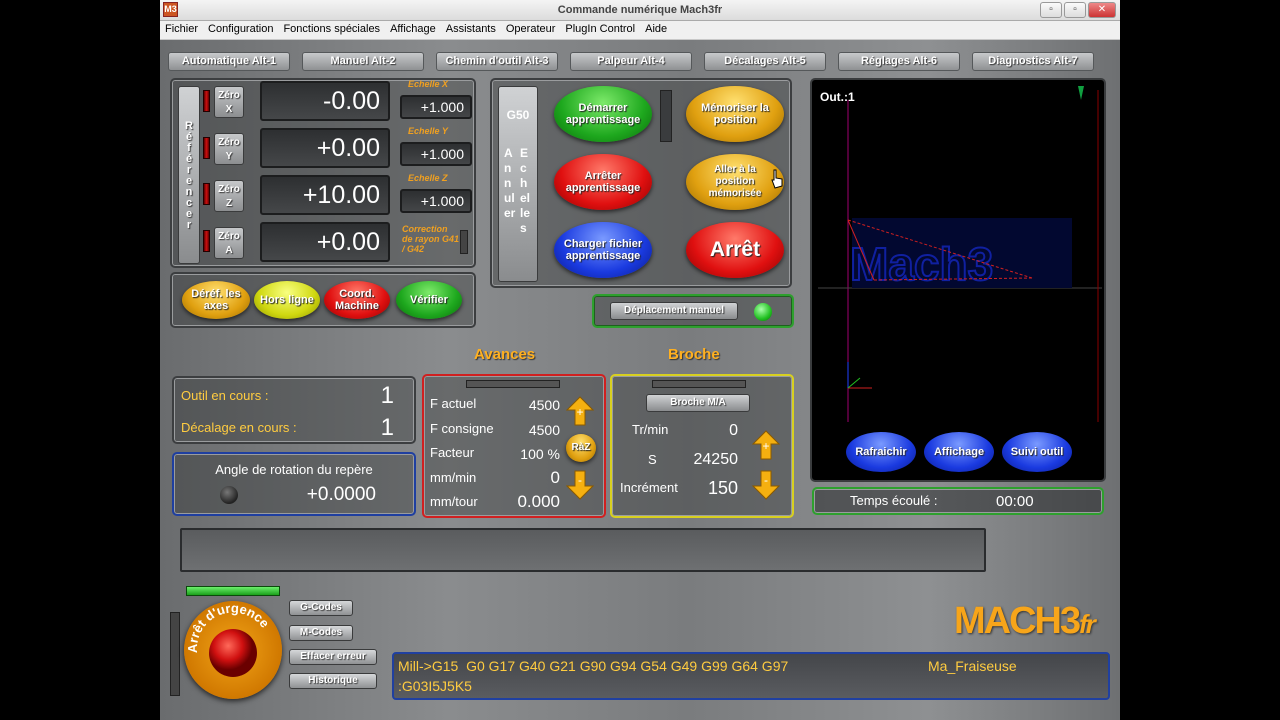  What do you see at coordinates (581, 448) in the screenshot?
I see `feed-reset-button: RàZ` at bounding box center [581, 448].